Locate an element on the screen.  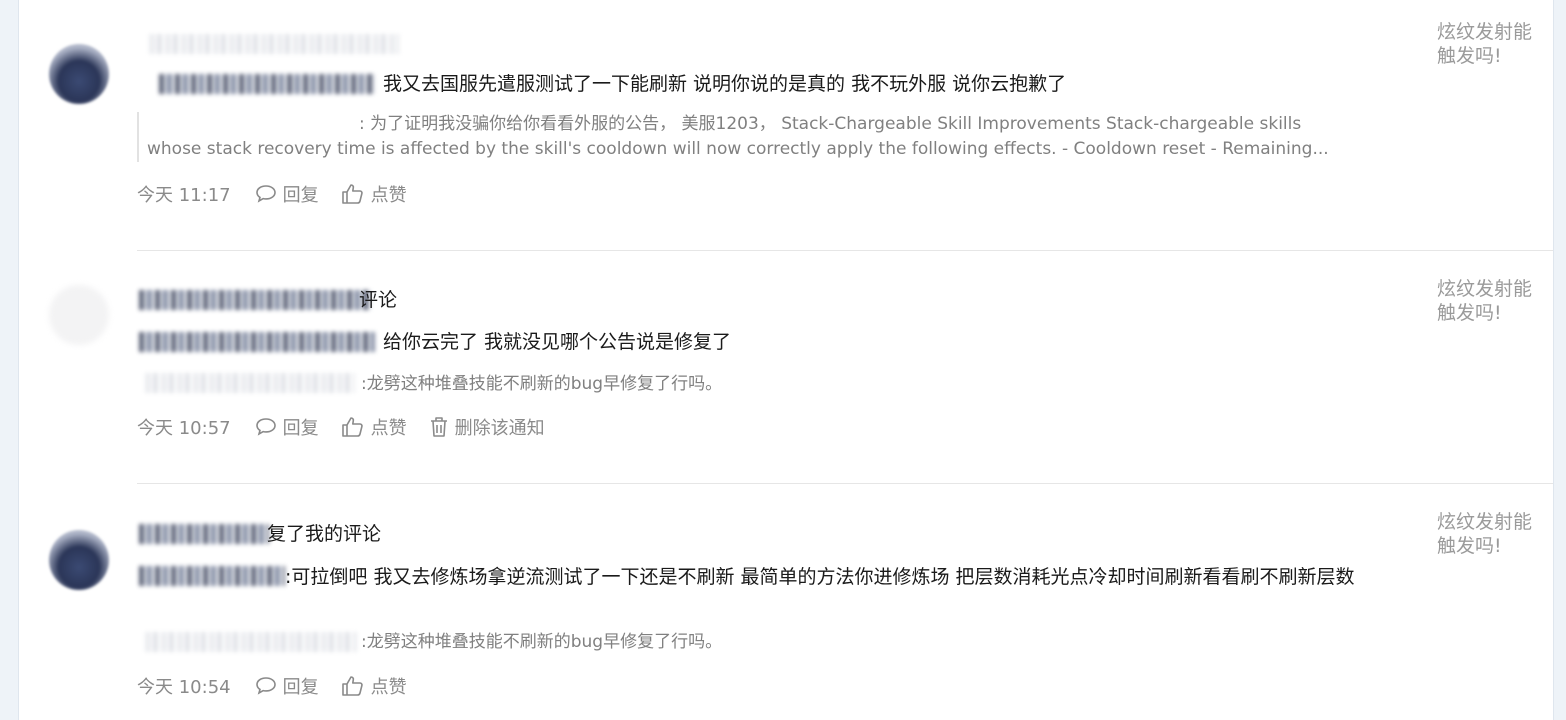
notification-meta: 今天 10:54 回复 点赞 is located at coordinates (283, 686).